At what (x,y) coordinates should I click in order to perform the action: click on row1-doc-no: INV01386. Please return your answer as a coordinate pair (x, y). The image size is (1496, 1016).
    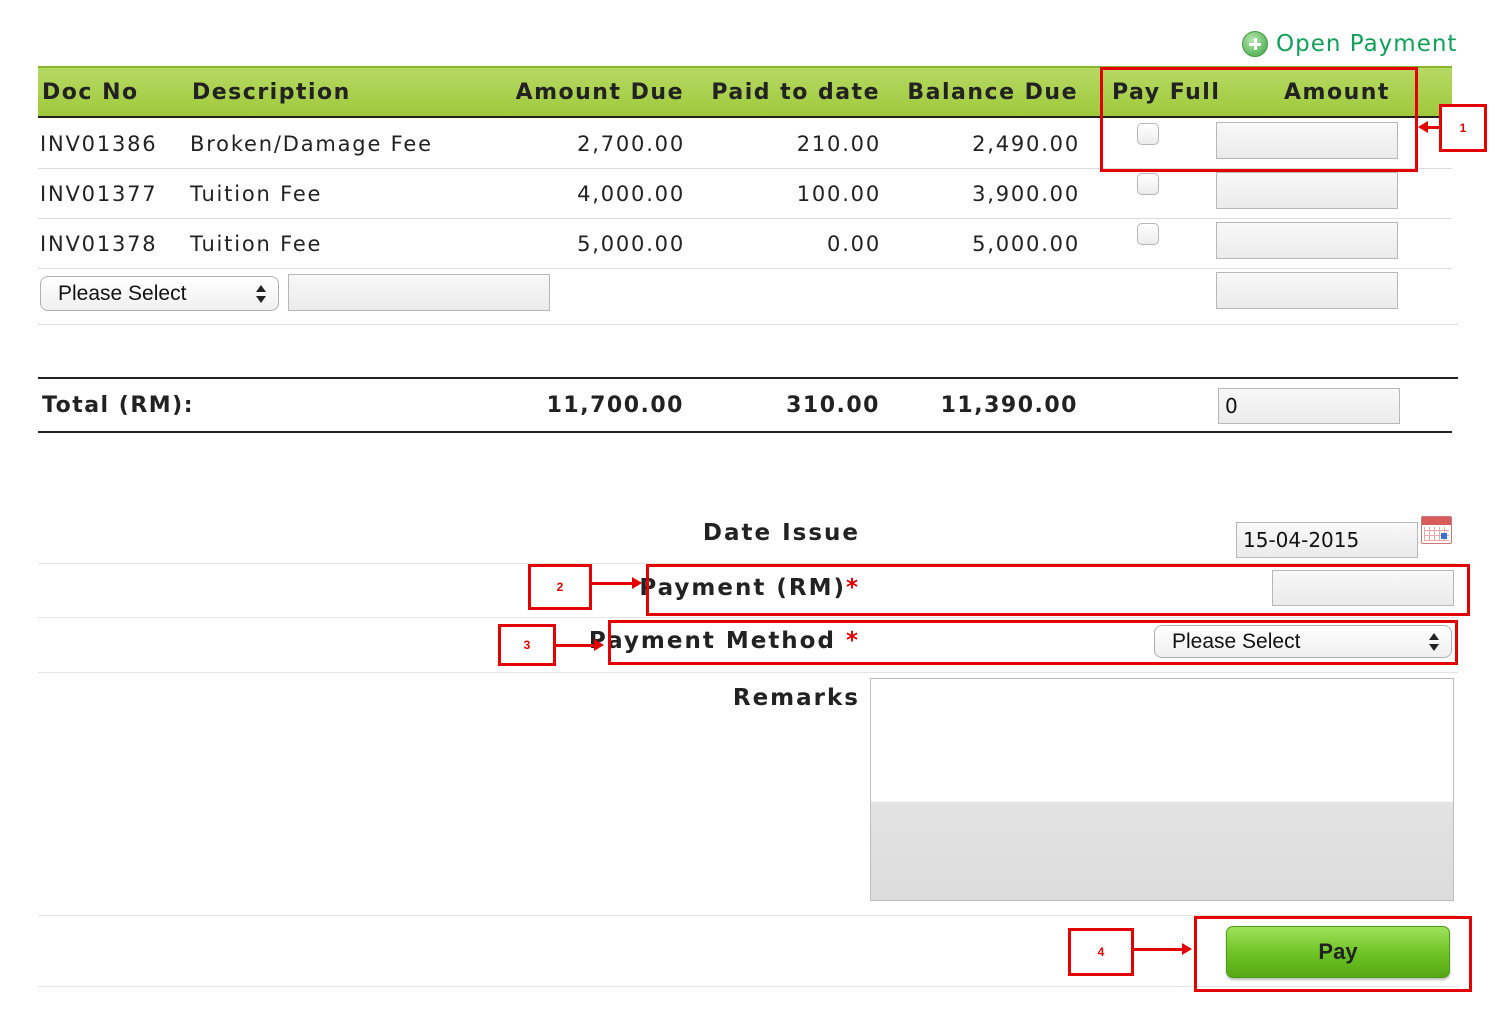
    Looking at the image, I should click on (99, 144).